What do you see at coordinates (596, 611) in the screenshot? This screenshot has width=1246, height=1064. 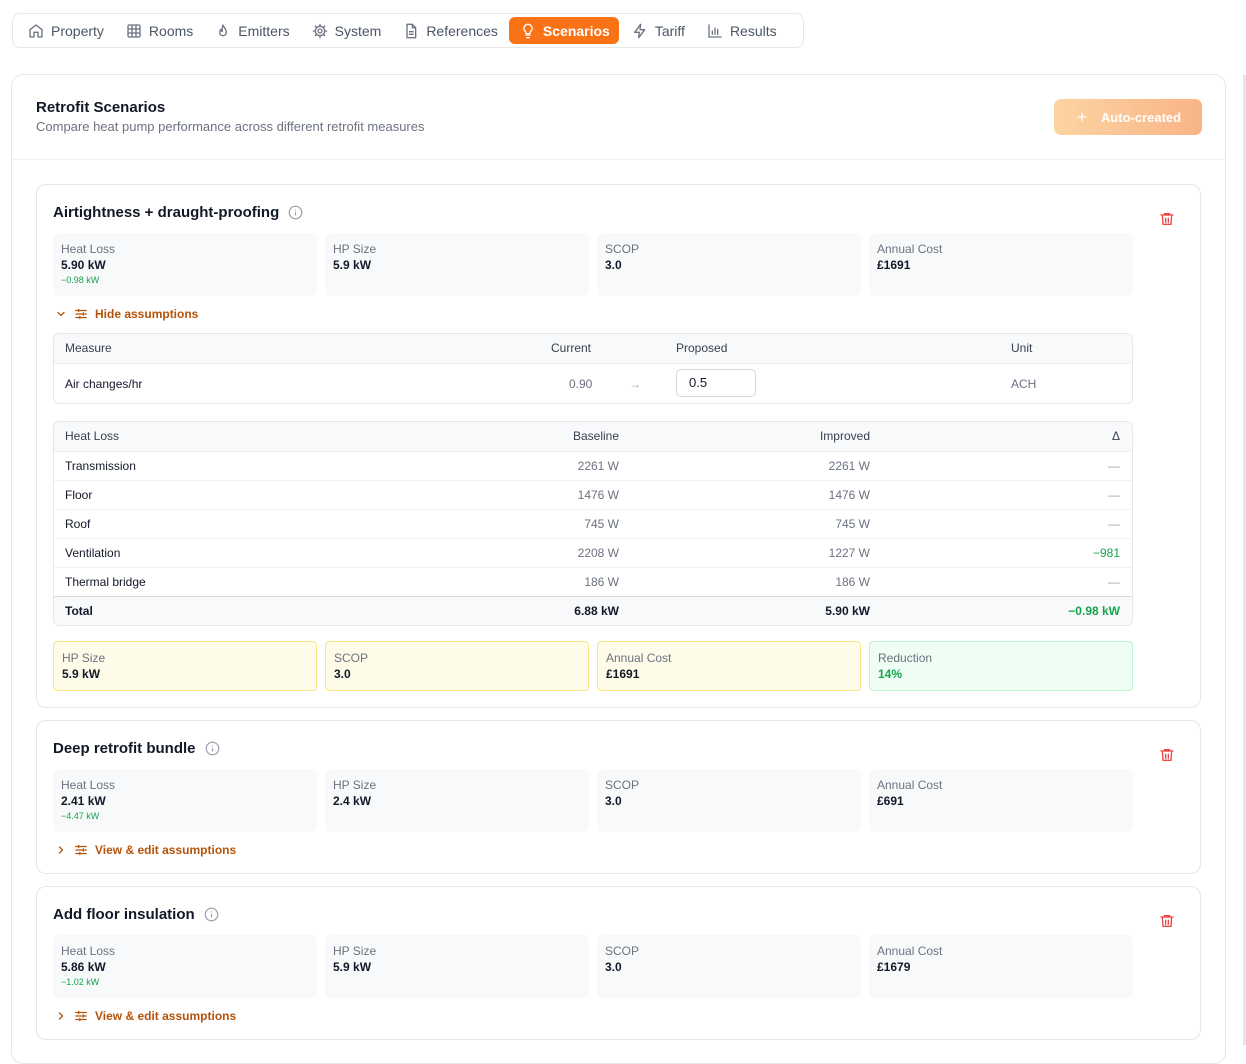 I see `baseline-total: 6.88 kW` at bounding box center [596, 611].